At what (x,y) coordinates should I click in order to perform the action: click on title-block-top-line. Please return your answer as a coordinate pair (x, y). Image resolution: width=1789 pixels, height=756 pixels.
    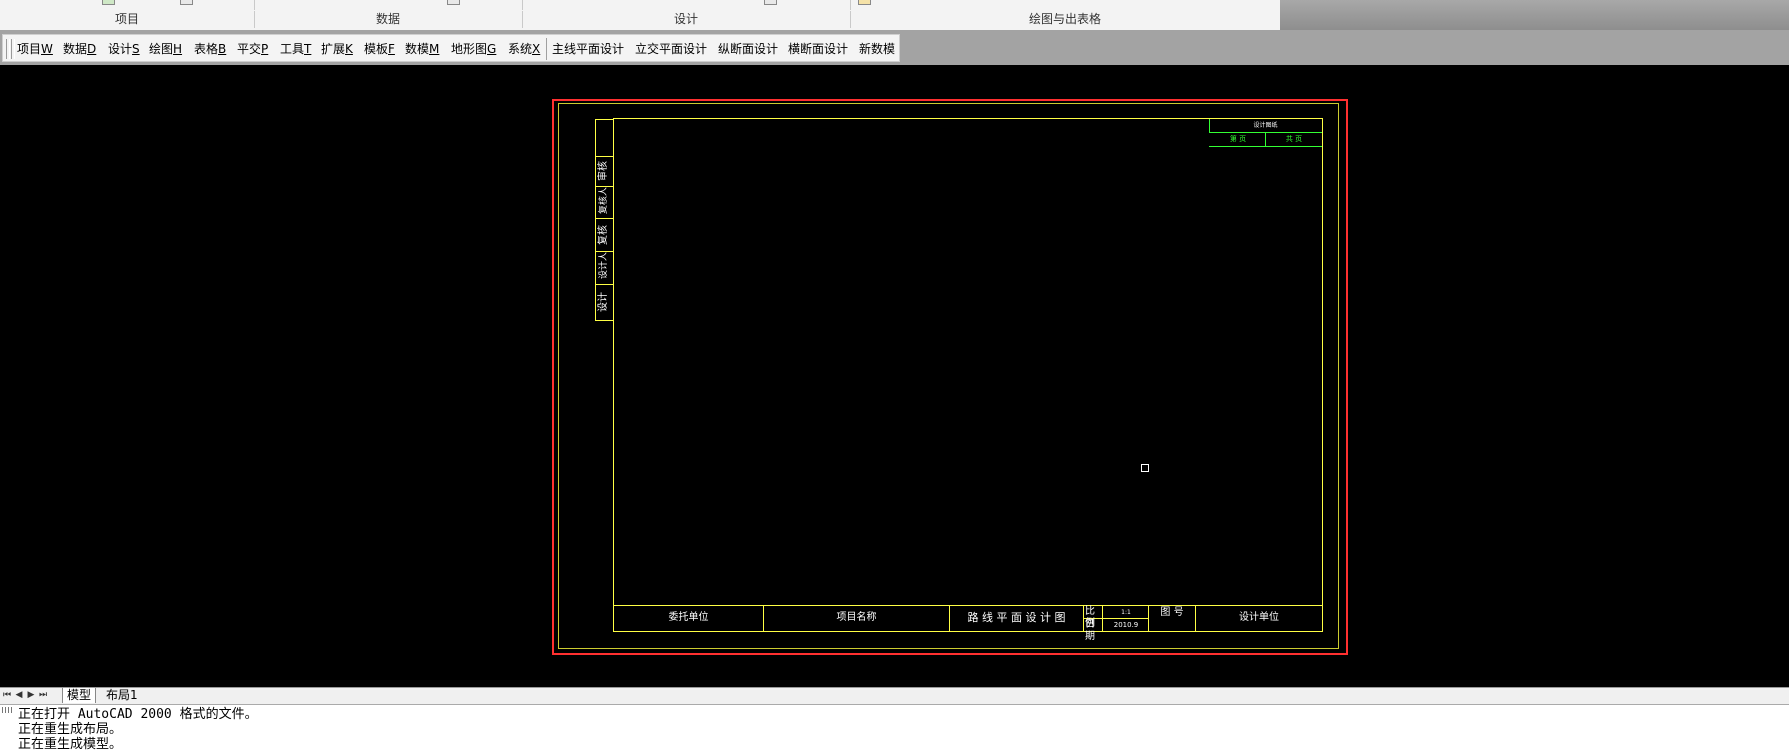
    Looking at the image, I should click on (968, 605).